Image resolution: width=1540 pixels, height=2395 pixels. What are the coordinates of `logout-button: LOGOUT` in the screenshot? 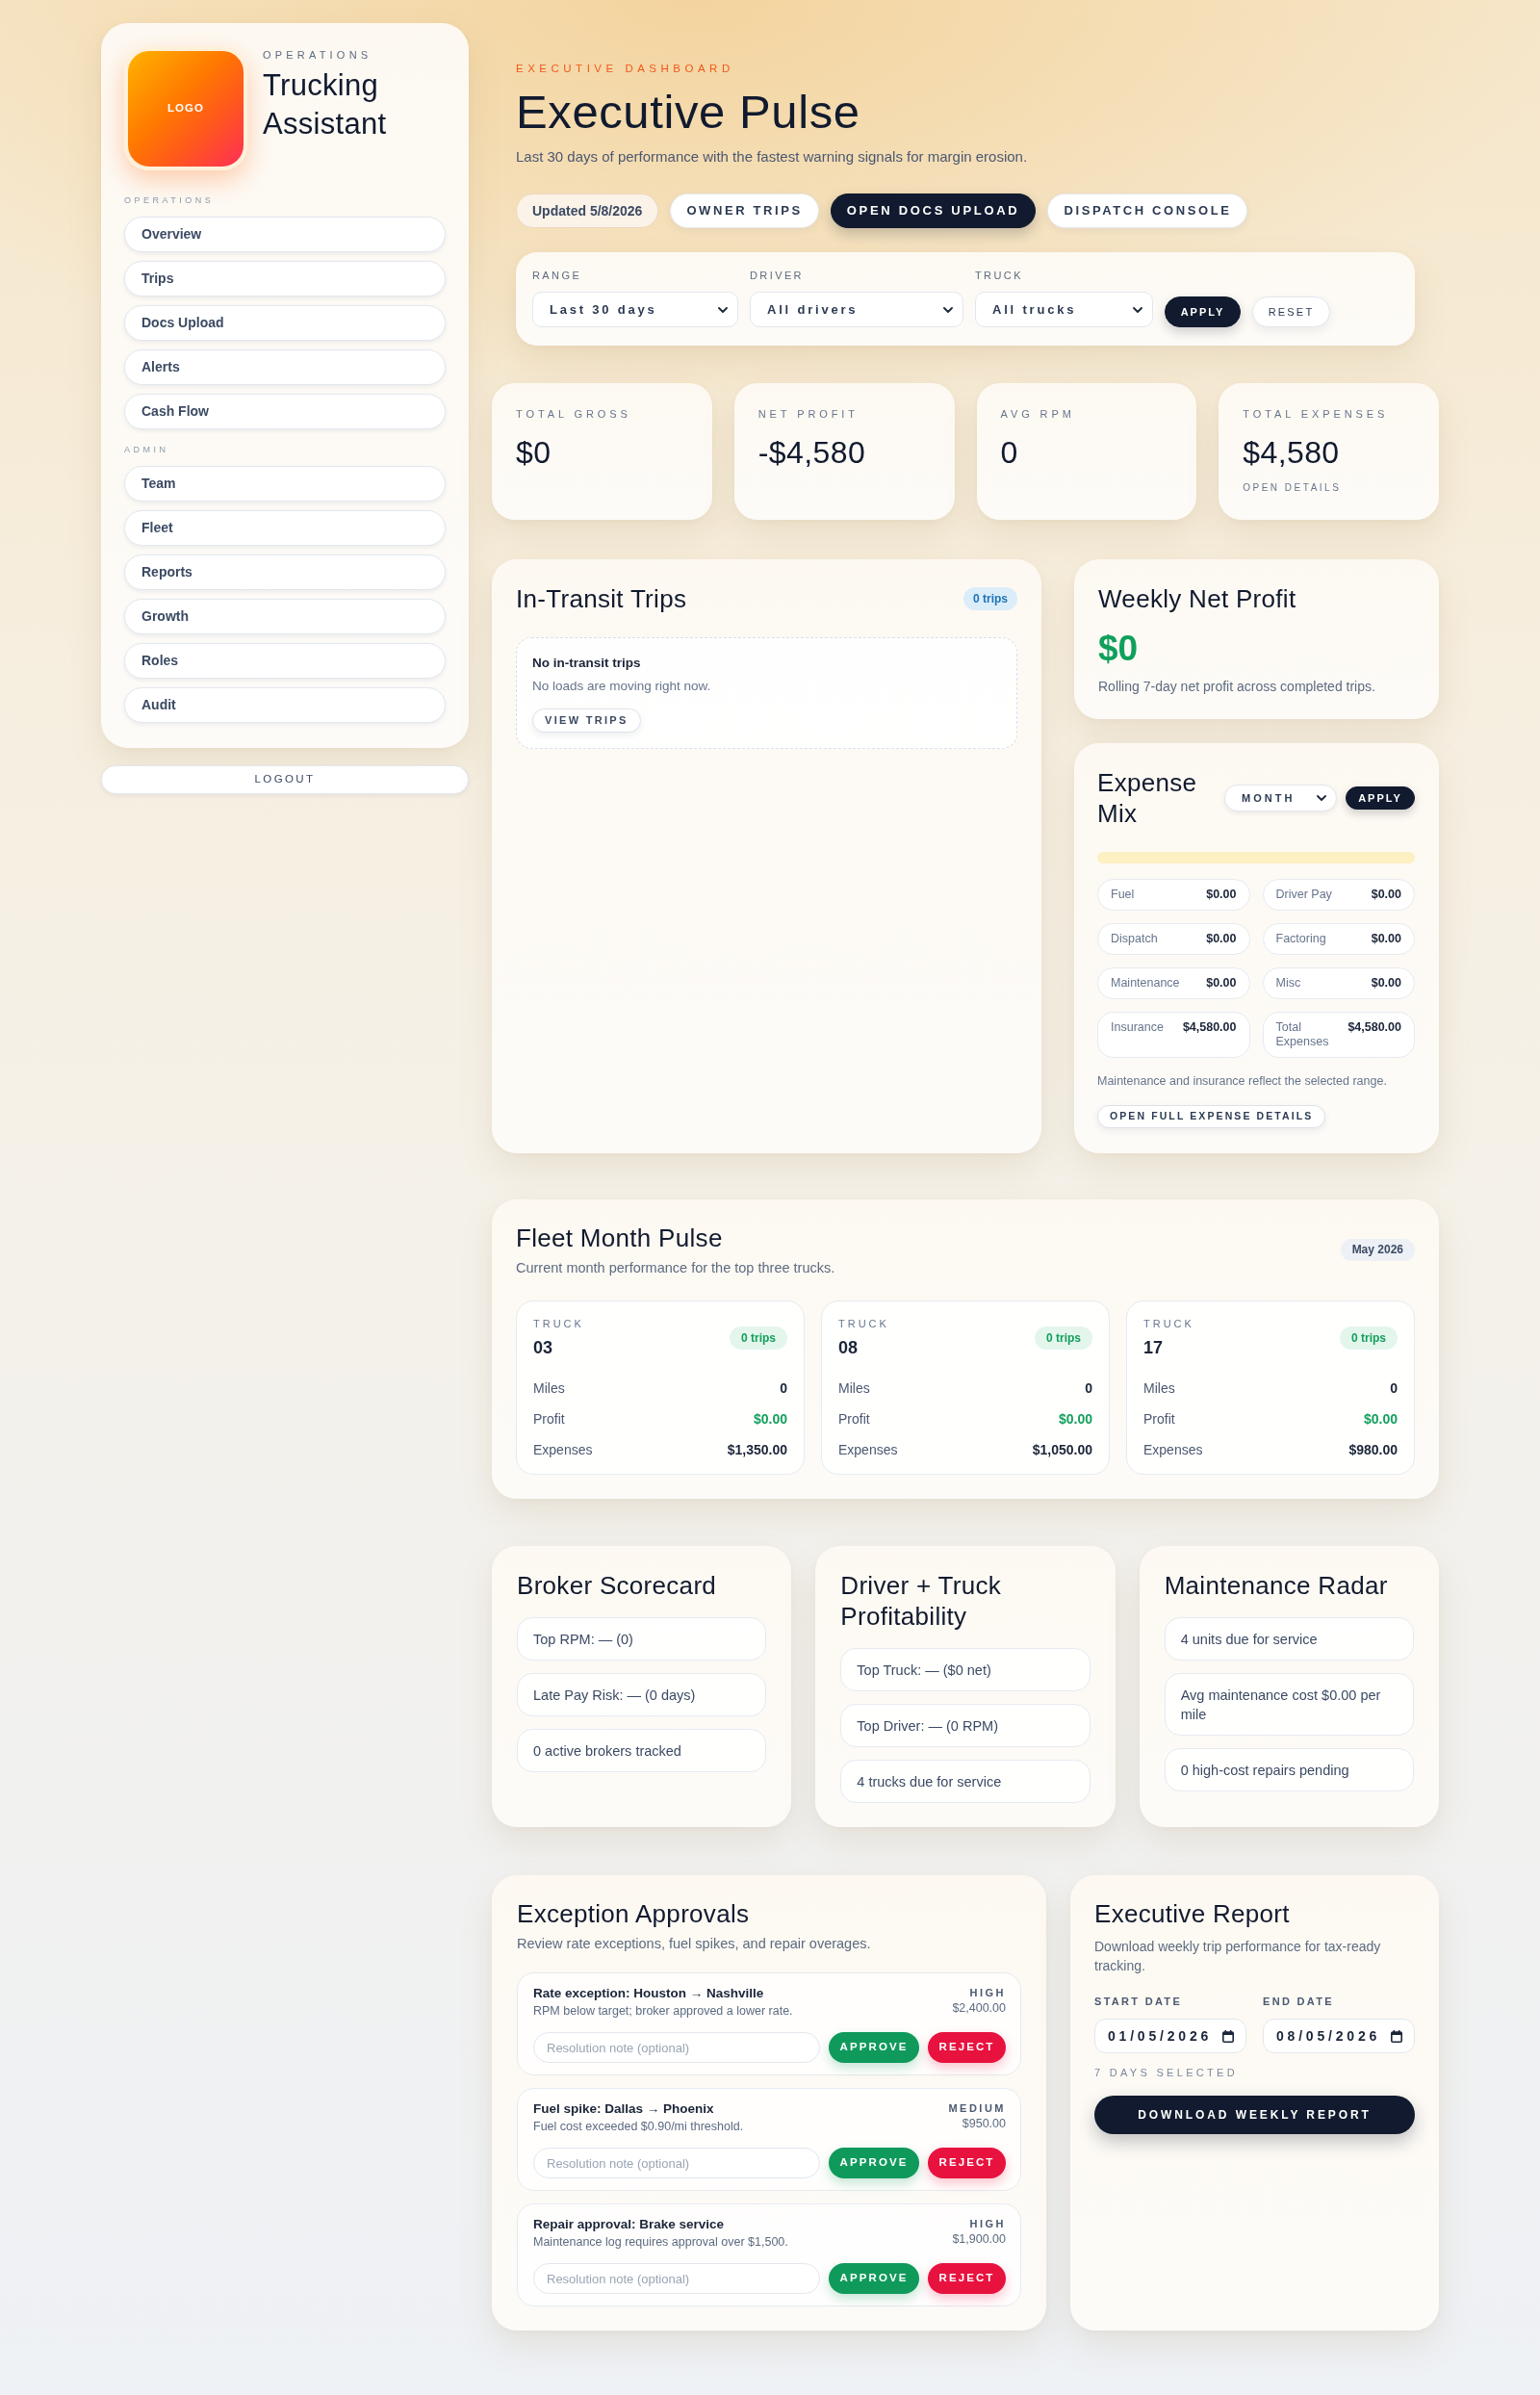 It's located at (285, 779).